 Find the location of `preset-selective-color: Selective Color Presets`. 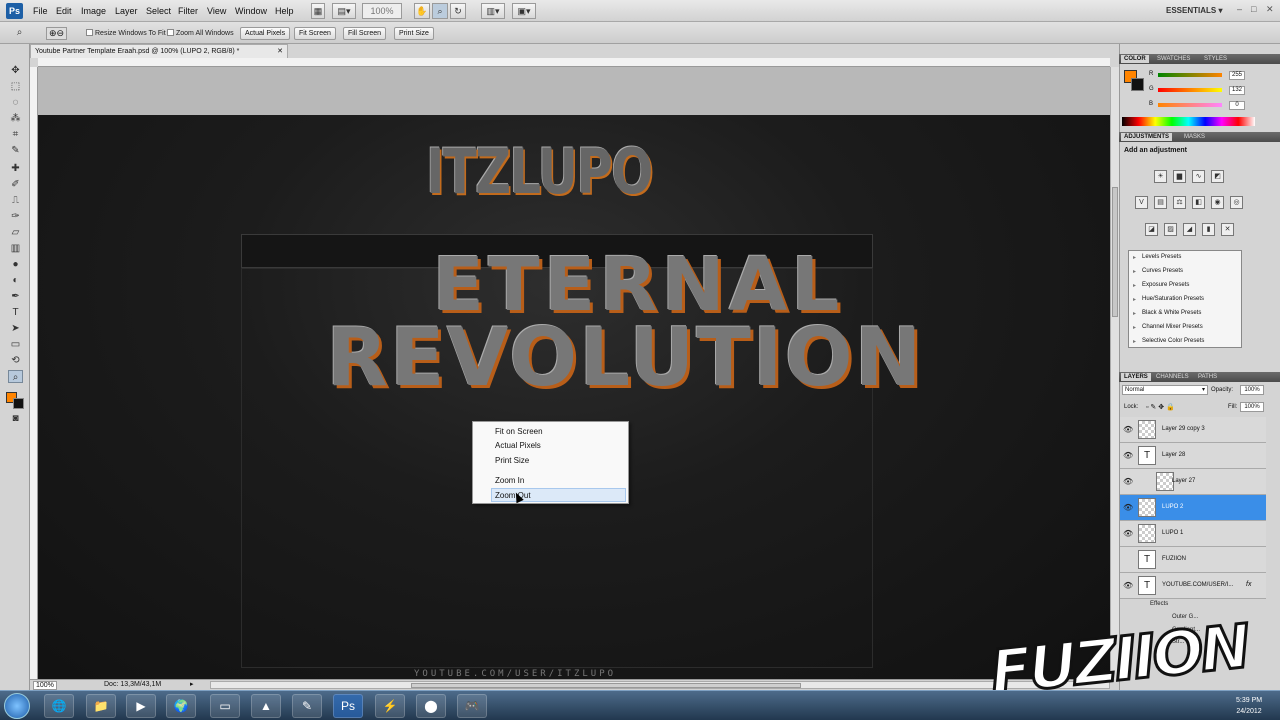

preset-selective-color: Selective Color Presets is located at coordinates (1168, 341).